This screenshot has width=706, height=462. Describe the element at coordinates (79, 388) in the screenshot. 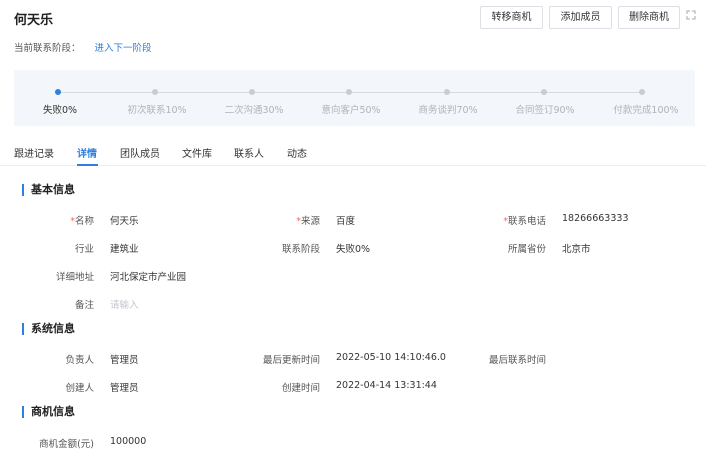

I see `creator-label: 创建人` at that location.